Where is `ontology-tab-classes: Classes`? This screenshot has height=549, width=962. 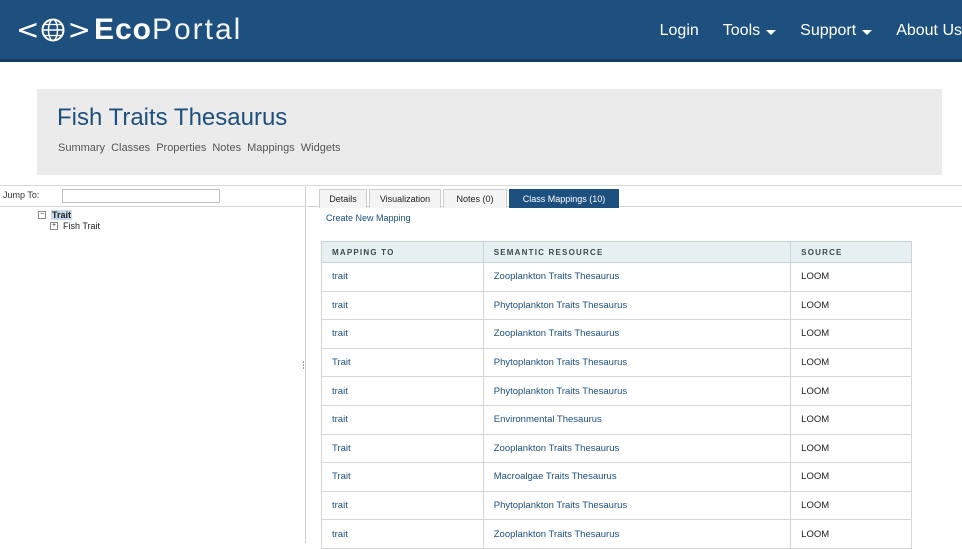
ontology-tab-classes: Classes is located at coordinates (130, 148).